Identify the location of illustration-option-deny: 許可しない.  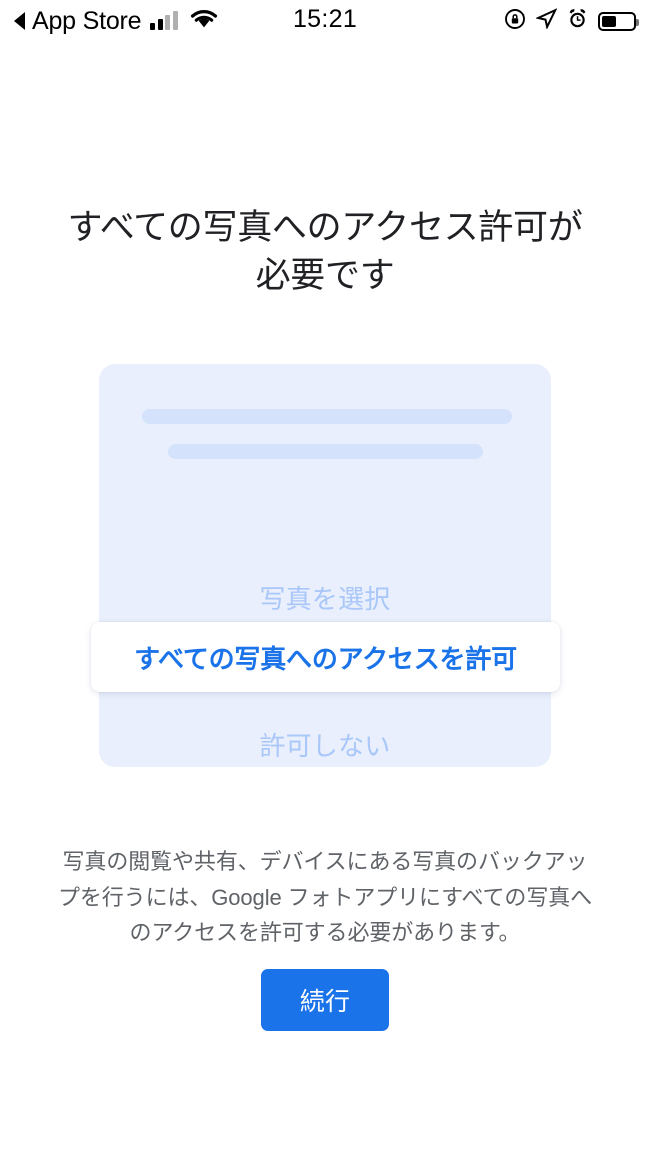
(325, 746).